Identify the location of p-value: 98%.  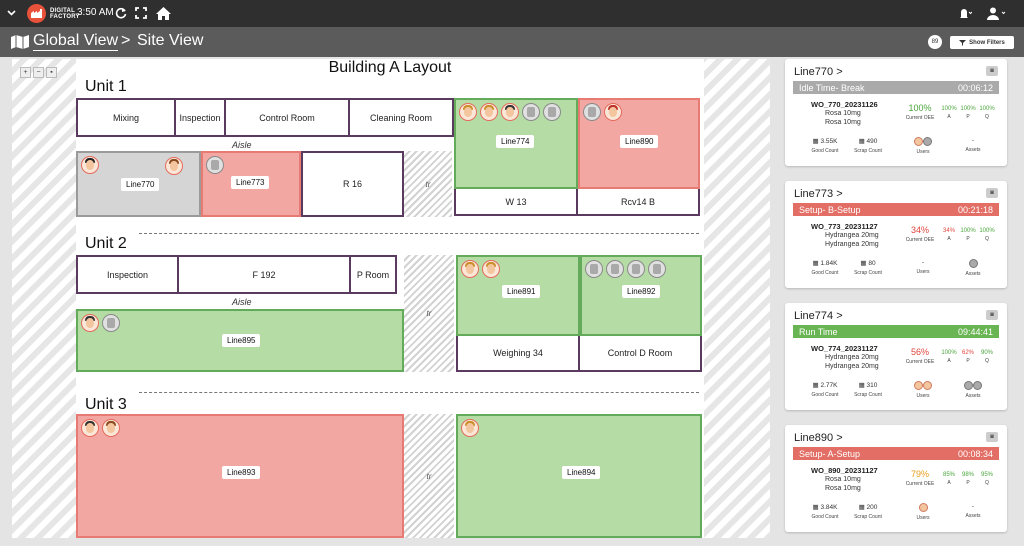
(967, 475).